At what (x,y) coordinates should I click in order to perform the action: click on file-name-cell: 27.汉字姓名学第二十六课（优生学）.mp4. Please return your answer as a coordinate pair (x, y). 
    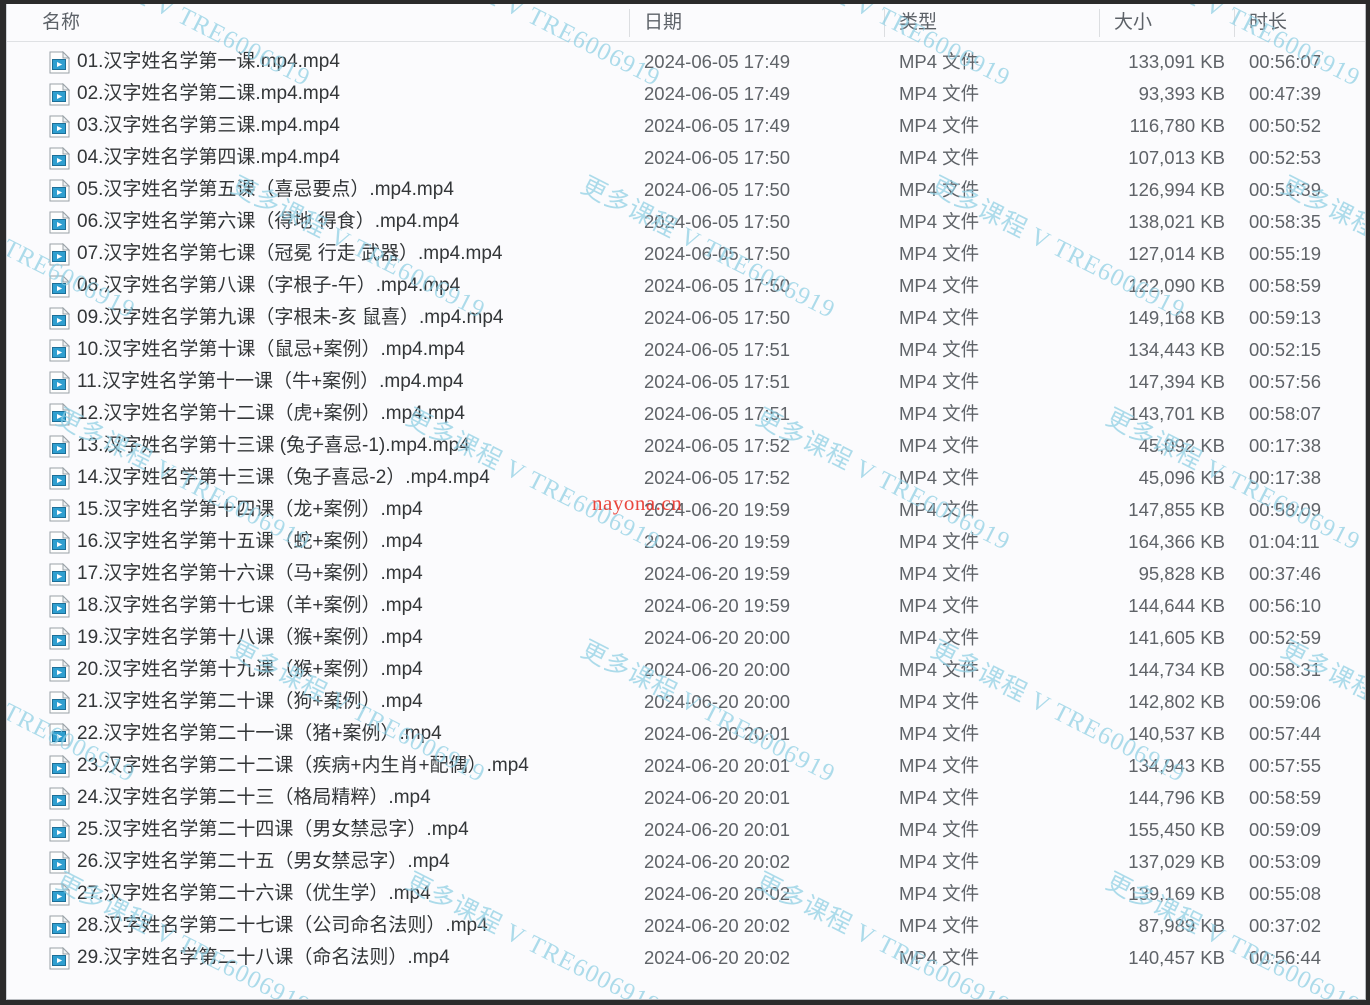
    Looking at the image, I should click on (254, 893).